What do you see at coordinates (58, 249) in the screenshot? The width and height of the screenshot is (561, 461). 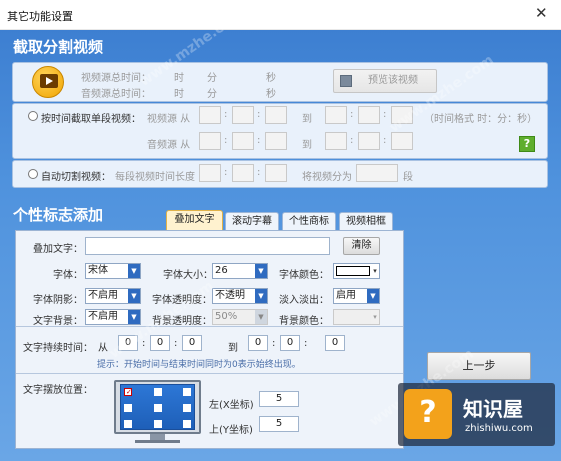 I see `overlay-text-label: 叠加文字：` at bounding box center [58, 249].